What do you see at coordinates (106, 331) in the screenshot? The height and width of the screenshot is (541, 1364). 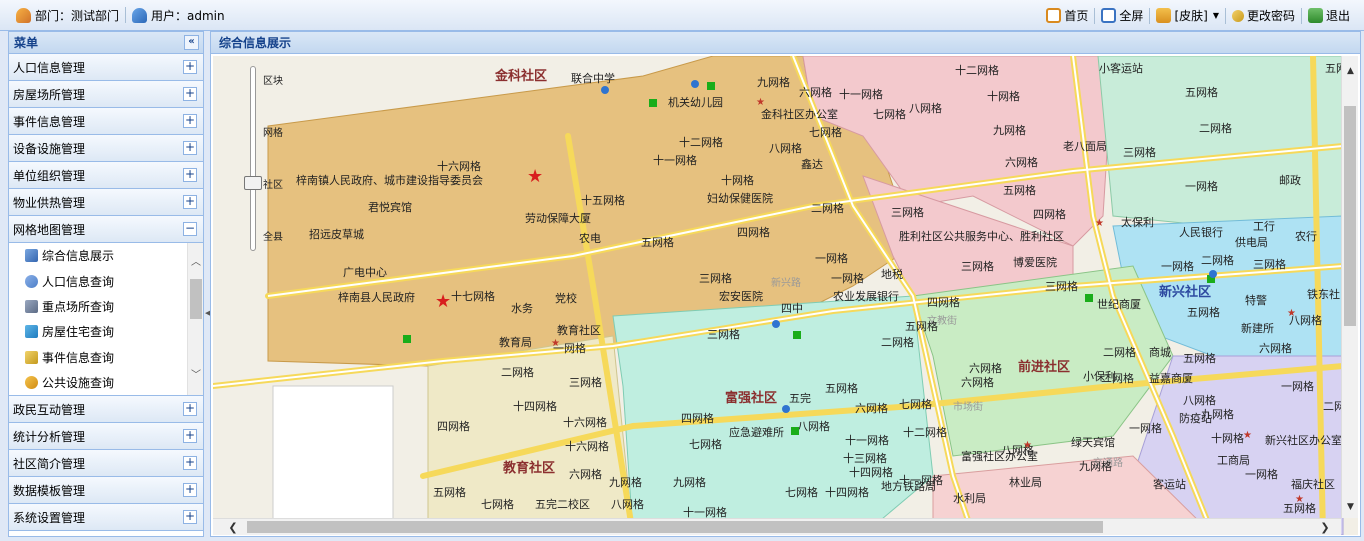 I see `submenu-item-housing-query: 房屋住宅查询` at bounding box center [106, 331].